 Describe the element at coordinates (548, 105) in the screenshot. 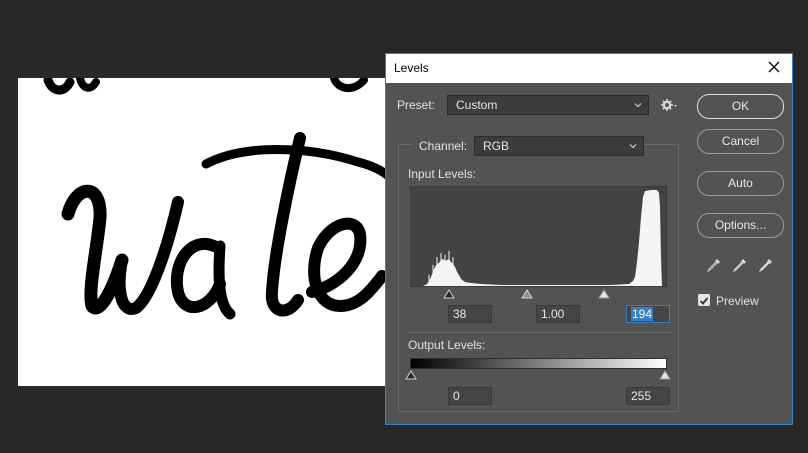

I see `preset-dropdown: Custom` at that location.